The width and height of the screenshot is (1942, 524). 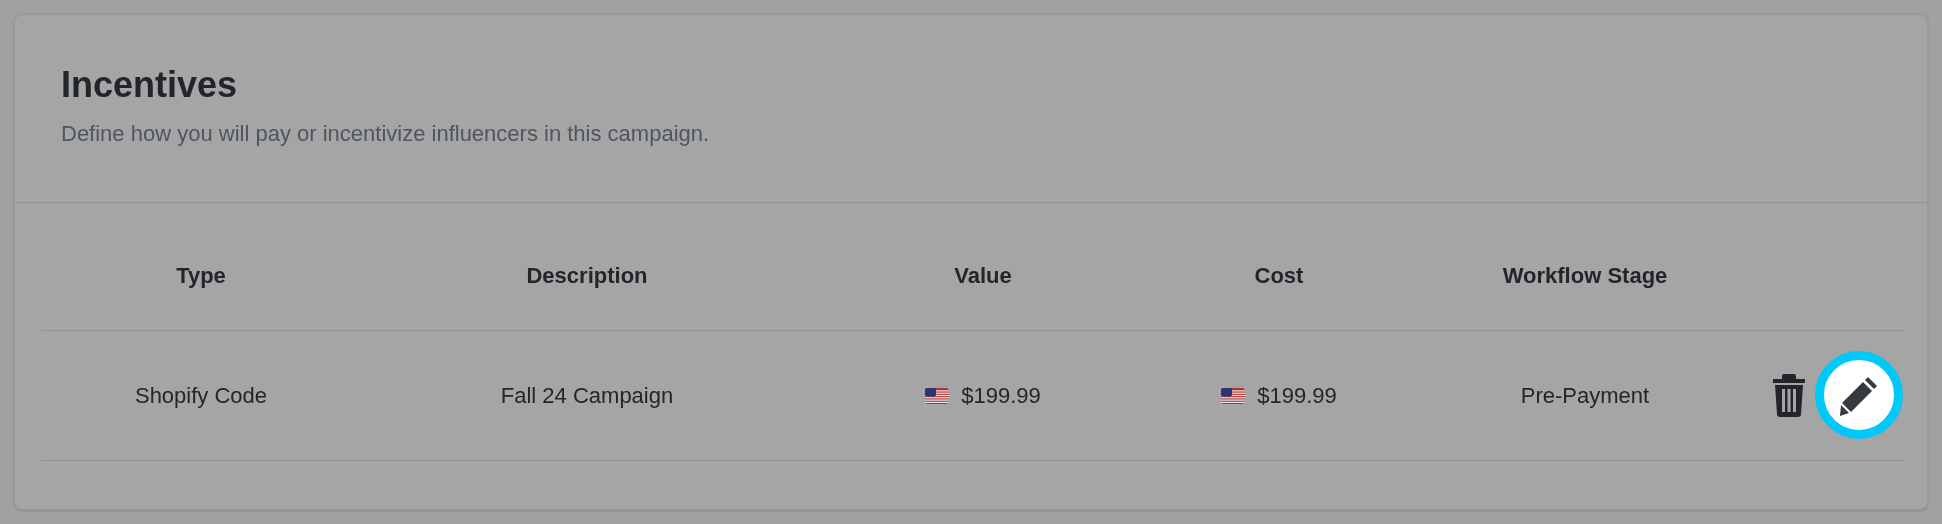 What do you see at coordinates (587, 395) in the screenshot?
I see `table-cell: Fall 24 Campaign` at bounding box center [587, 395].